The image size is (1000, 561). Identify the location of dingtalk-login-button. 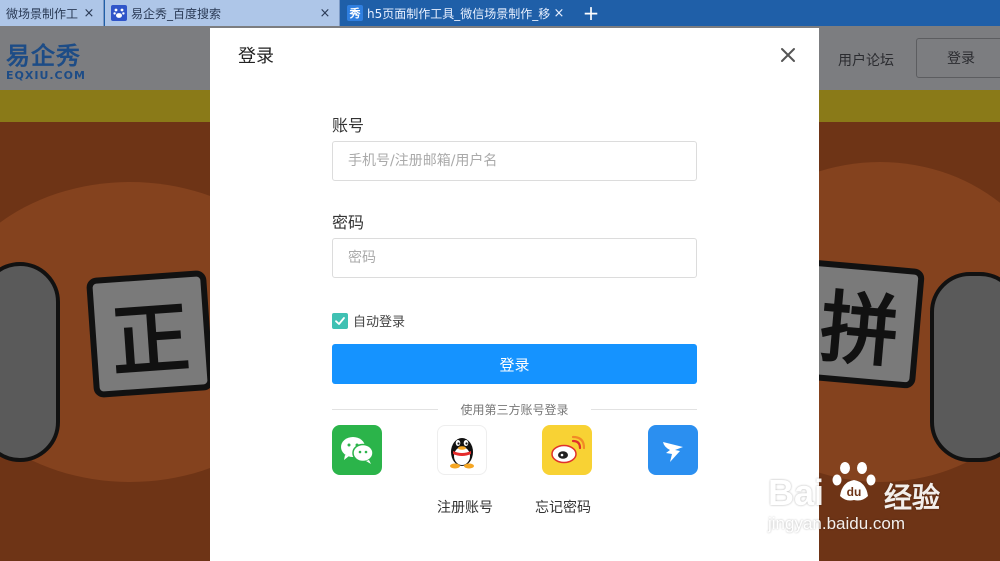
(673, 450).